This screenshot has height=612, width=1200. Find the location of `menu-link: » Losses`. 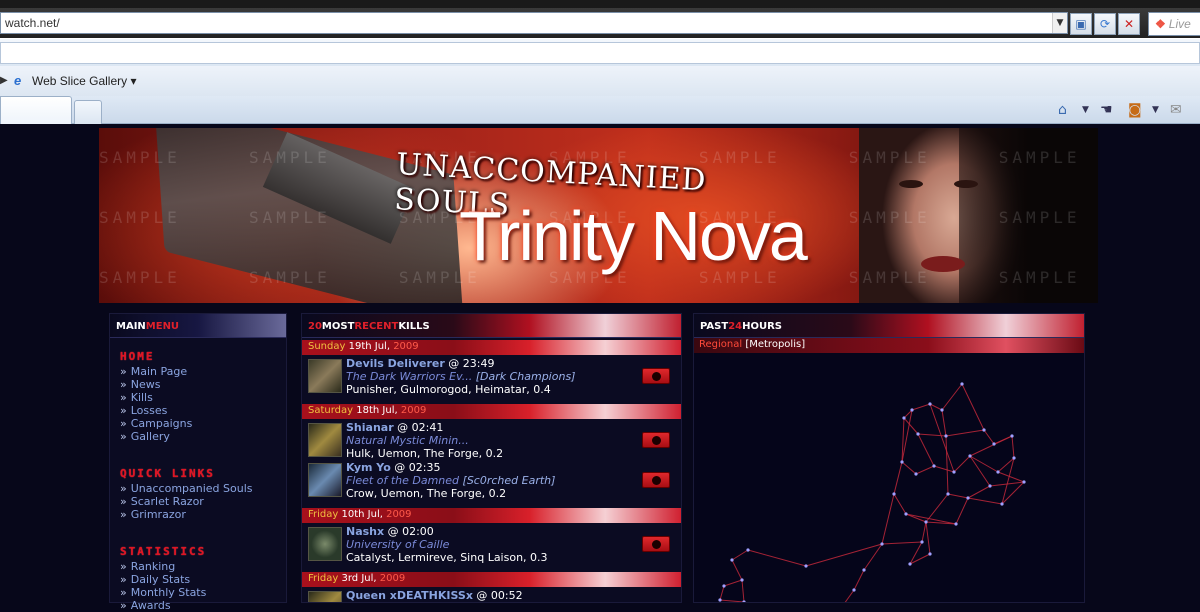

menu-link: » Losses is located at coordinates (143, 410).